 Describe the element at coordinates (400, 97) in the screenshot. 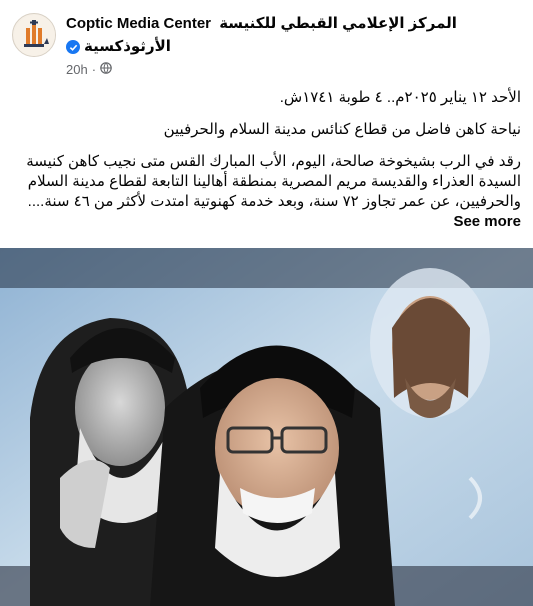

I see `post-date-line: الأحد ١٢ يناير ٢٠٢٥م.. ٤ طوبة ١٧٤١ش.` at that location.